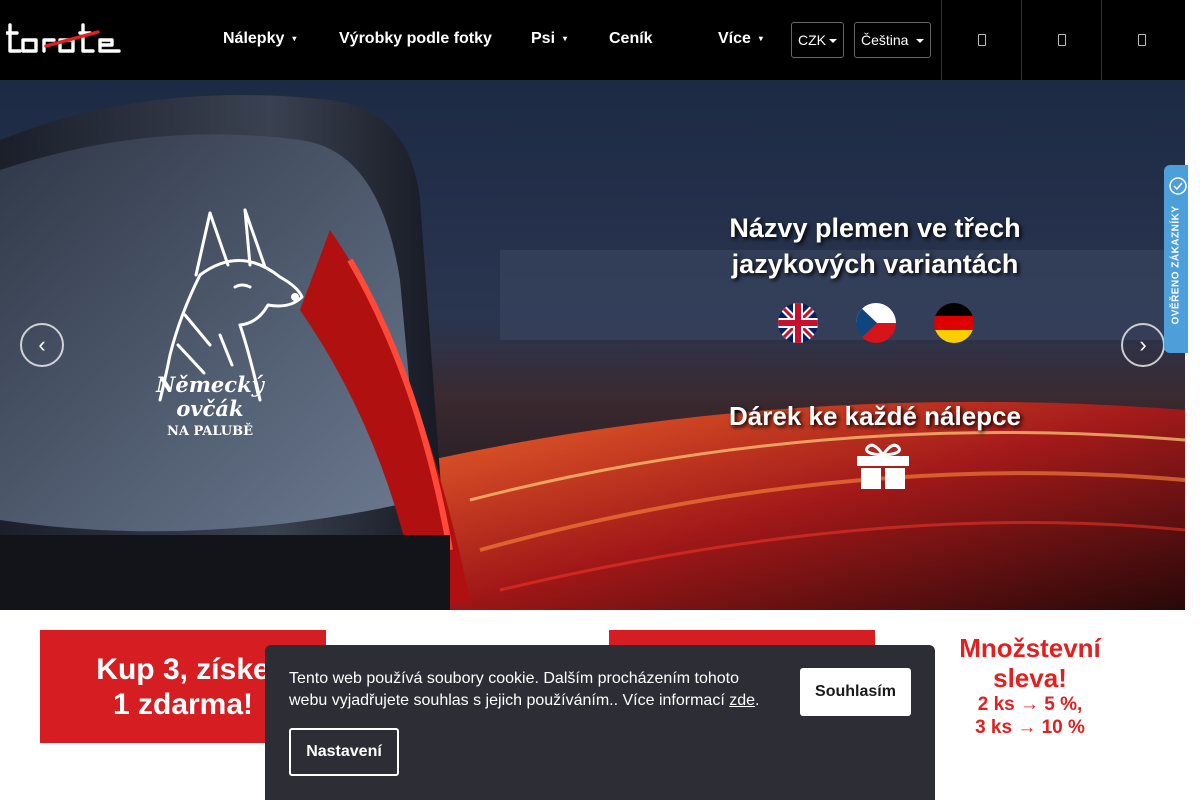 The image size is (1200, 800). Describe the element at coordinates (875, 228) in the screenshot. I see `hero-headline-line1: Názvy plemen ve třech` at that location.